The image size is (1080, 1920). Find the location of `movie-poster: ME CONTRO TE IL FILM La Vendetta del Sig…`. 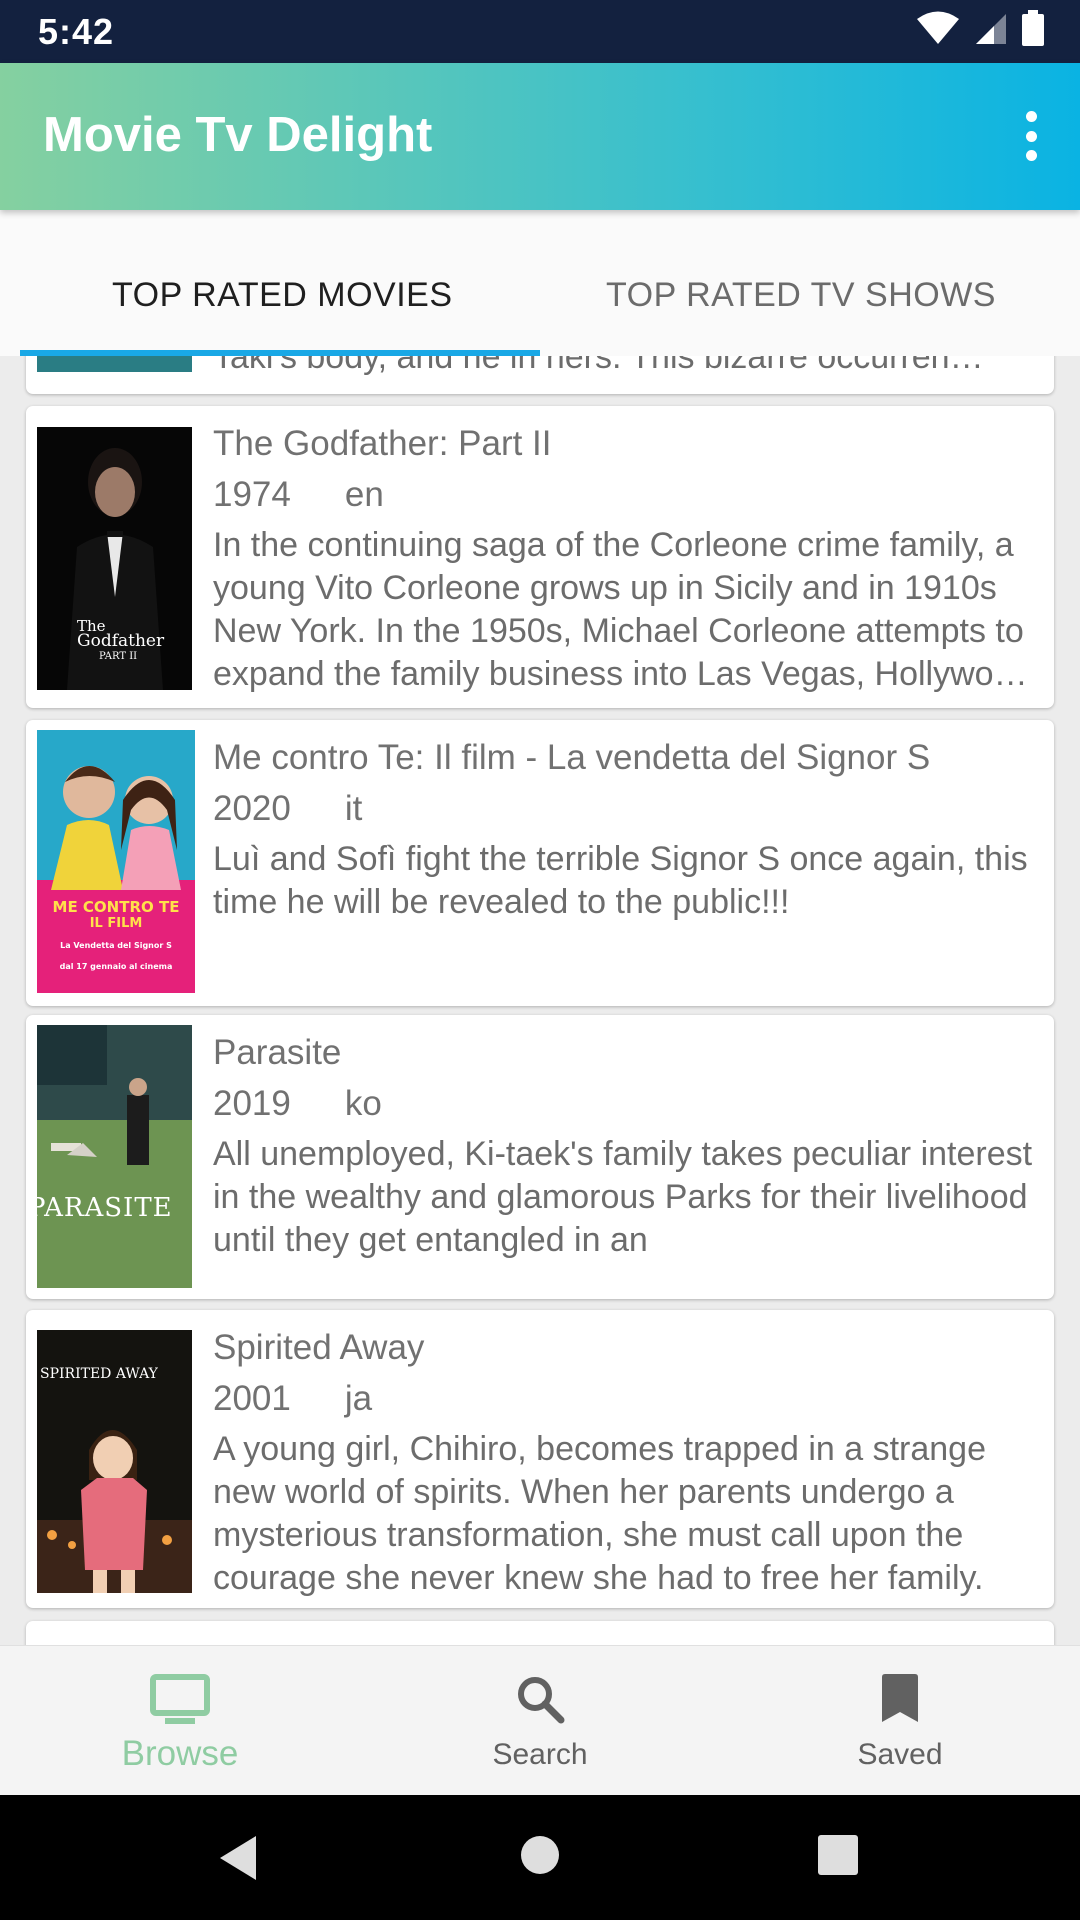

movie-poster: ME CONTRO TE IL FILM La Vendetta del Sig… is located at coordinates (116, 861).